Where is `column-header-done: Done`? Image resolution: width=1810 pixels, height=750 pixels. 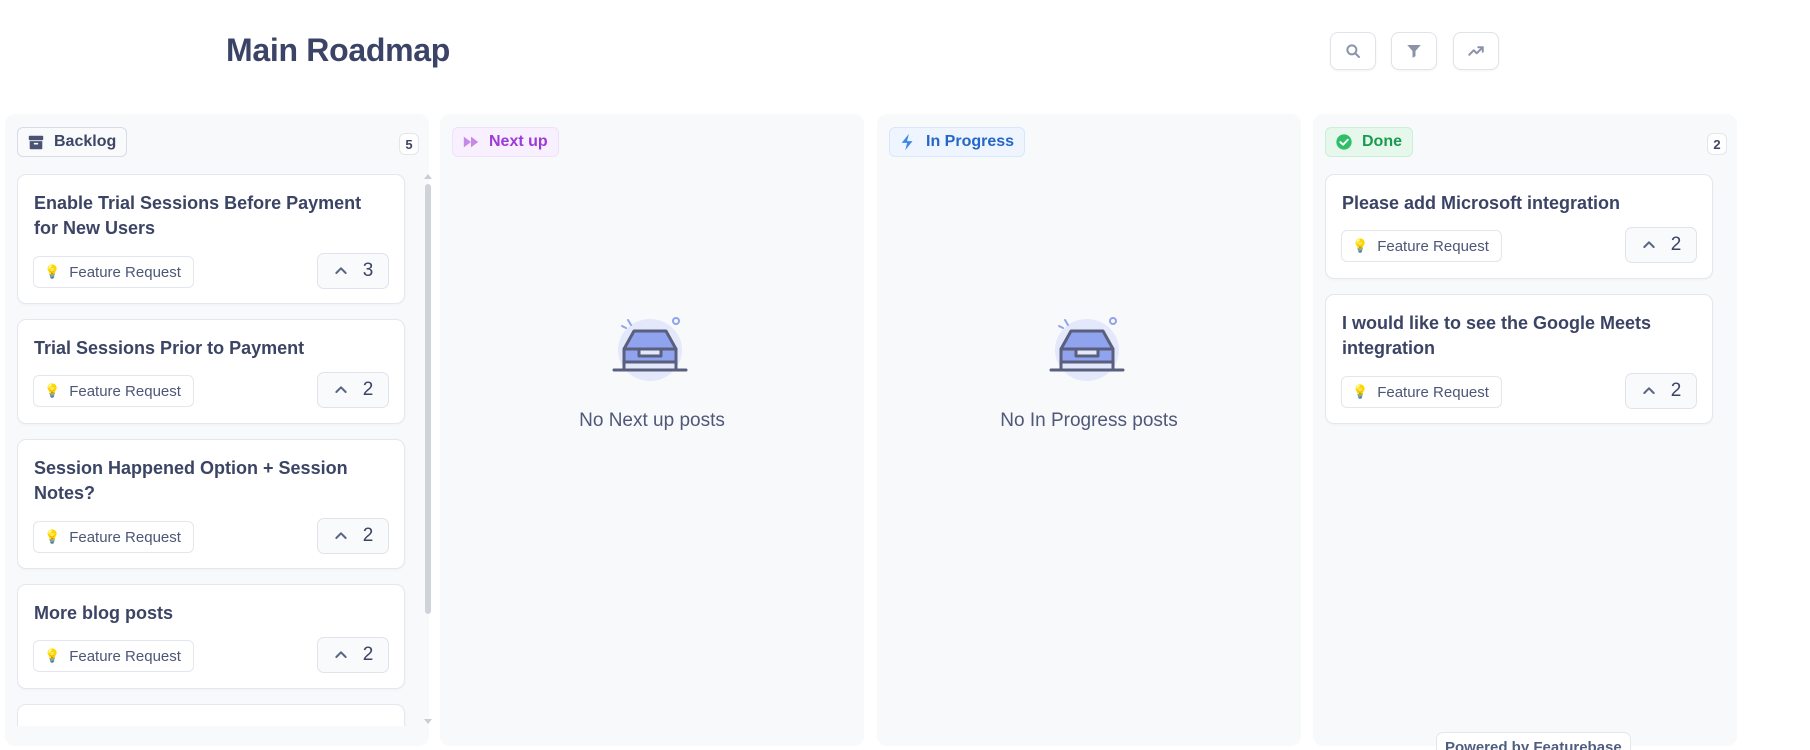 column-header-done: Done is located at coordinates (1369, 142).